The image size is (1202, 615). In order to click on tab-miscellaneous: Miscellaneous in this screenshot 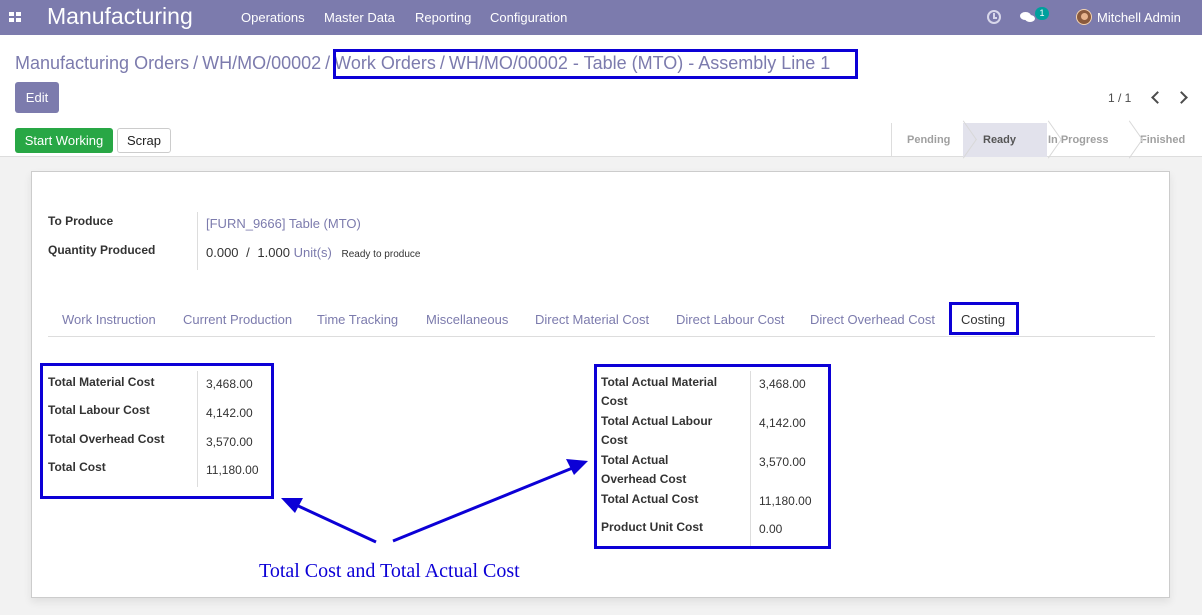, I will do `click(467, 319)`.